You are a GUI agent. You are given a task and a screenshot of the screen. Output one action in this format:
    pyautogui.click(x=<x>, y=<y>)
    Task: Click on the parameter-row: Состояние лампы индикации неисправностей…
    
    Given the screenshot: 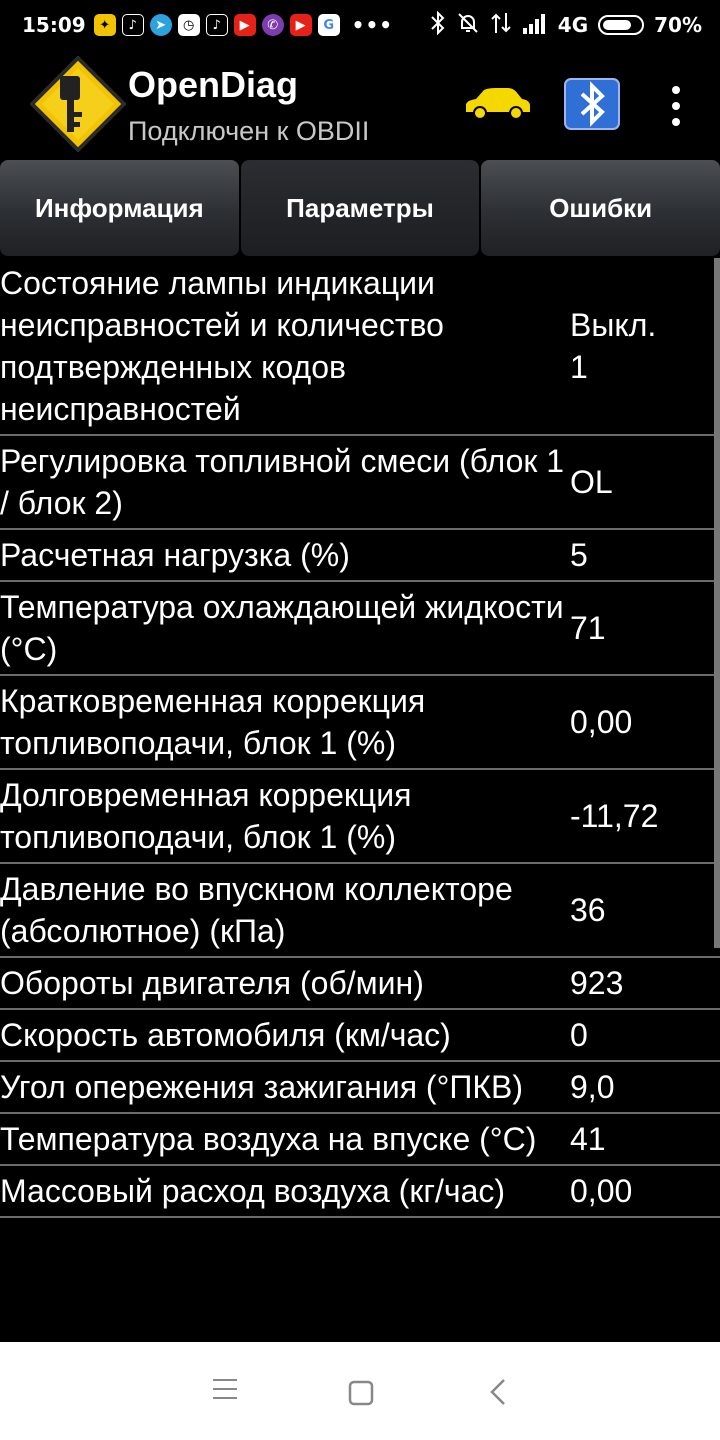 What is the action you would take?
    pyautogui.click(x=360, y=347)
    